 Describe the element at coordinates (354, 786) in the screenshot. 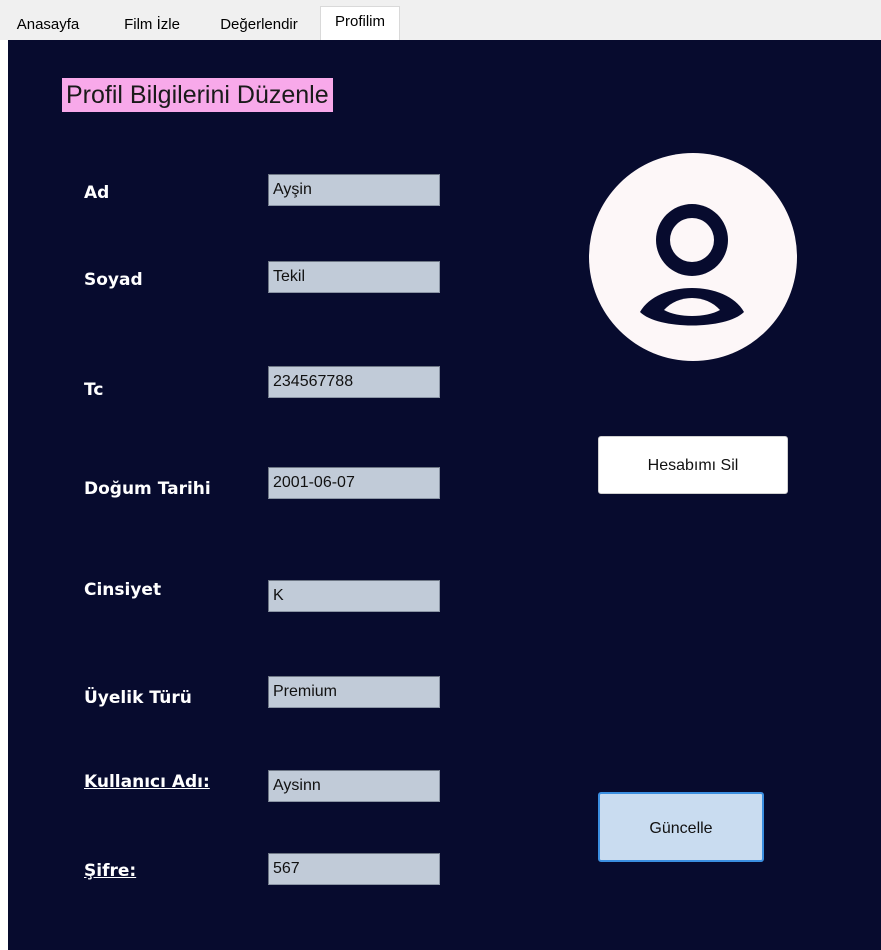

I see `kullanici-adi-input` at that location.